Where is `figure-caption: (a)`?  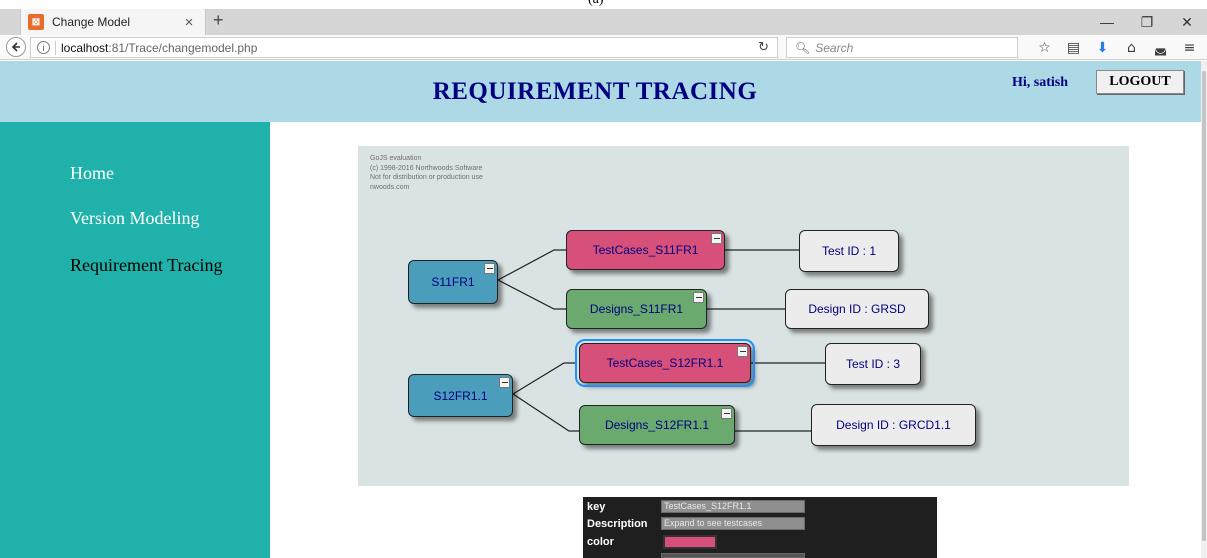
figure-caption: (a) is located at coordinates (603, 4).